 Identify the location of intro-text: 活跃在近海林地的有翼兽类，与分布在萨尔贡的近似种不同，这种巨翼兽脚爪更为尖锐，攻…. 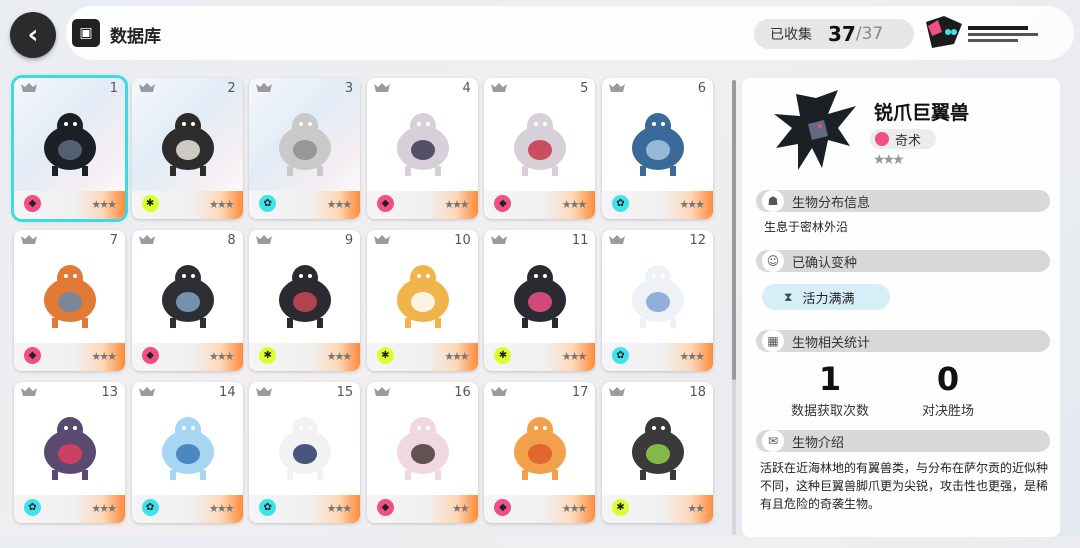
(904, 486).